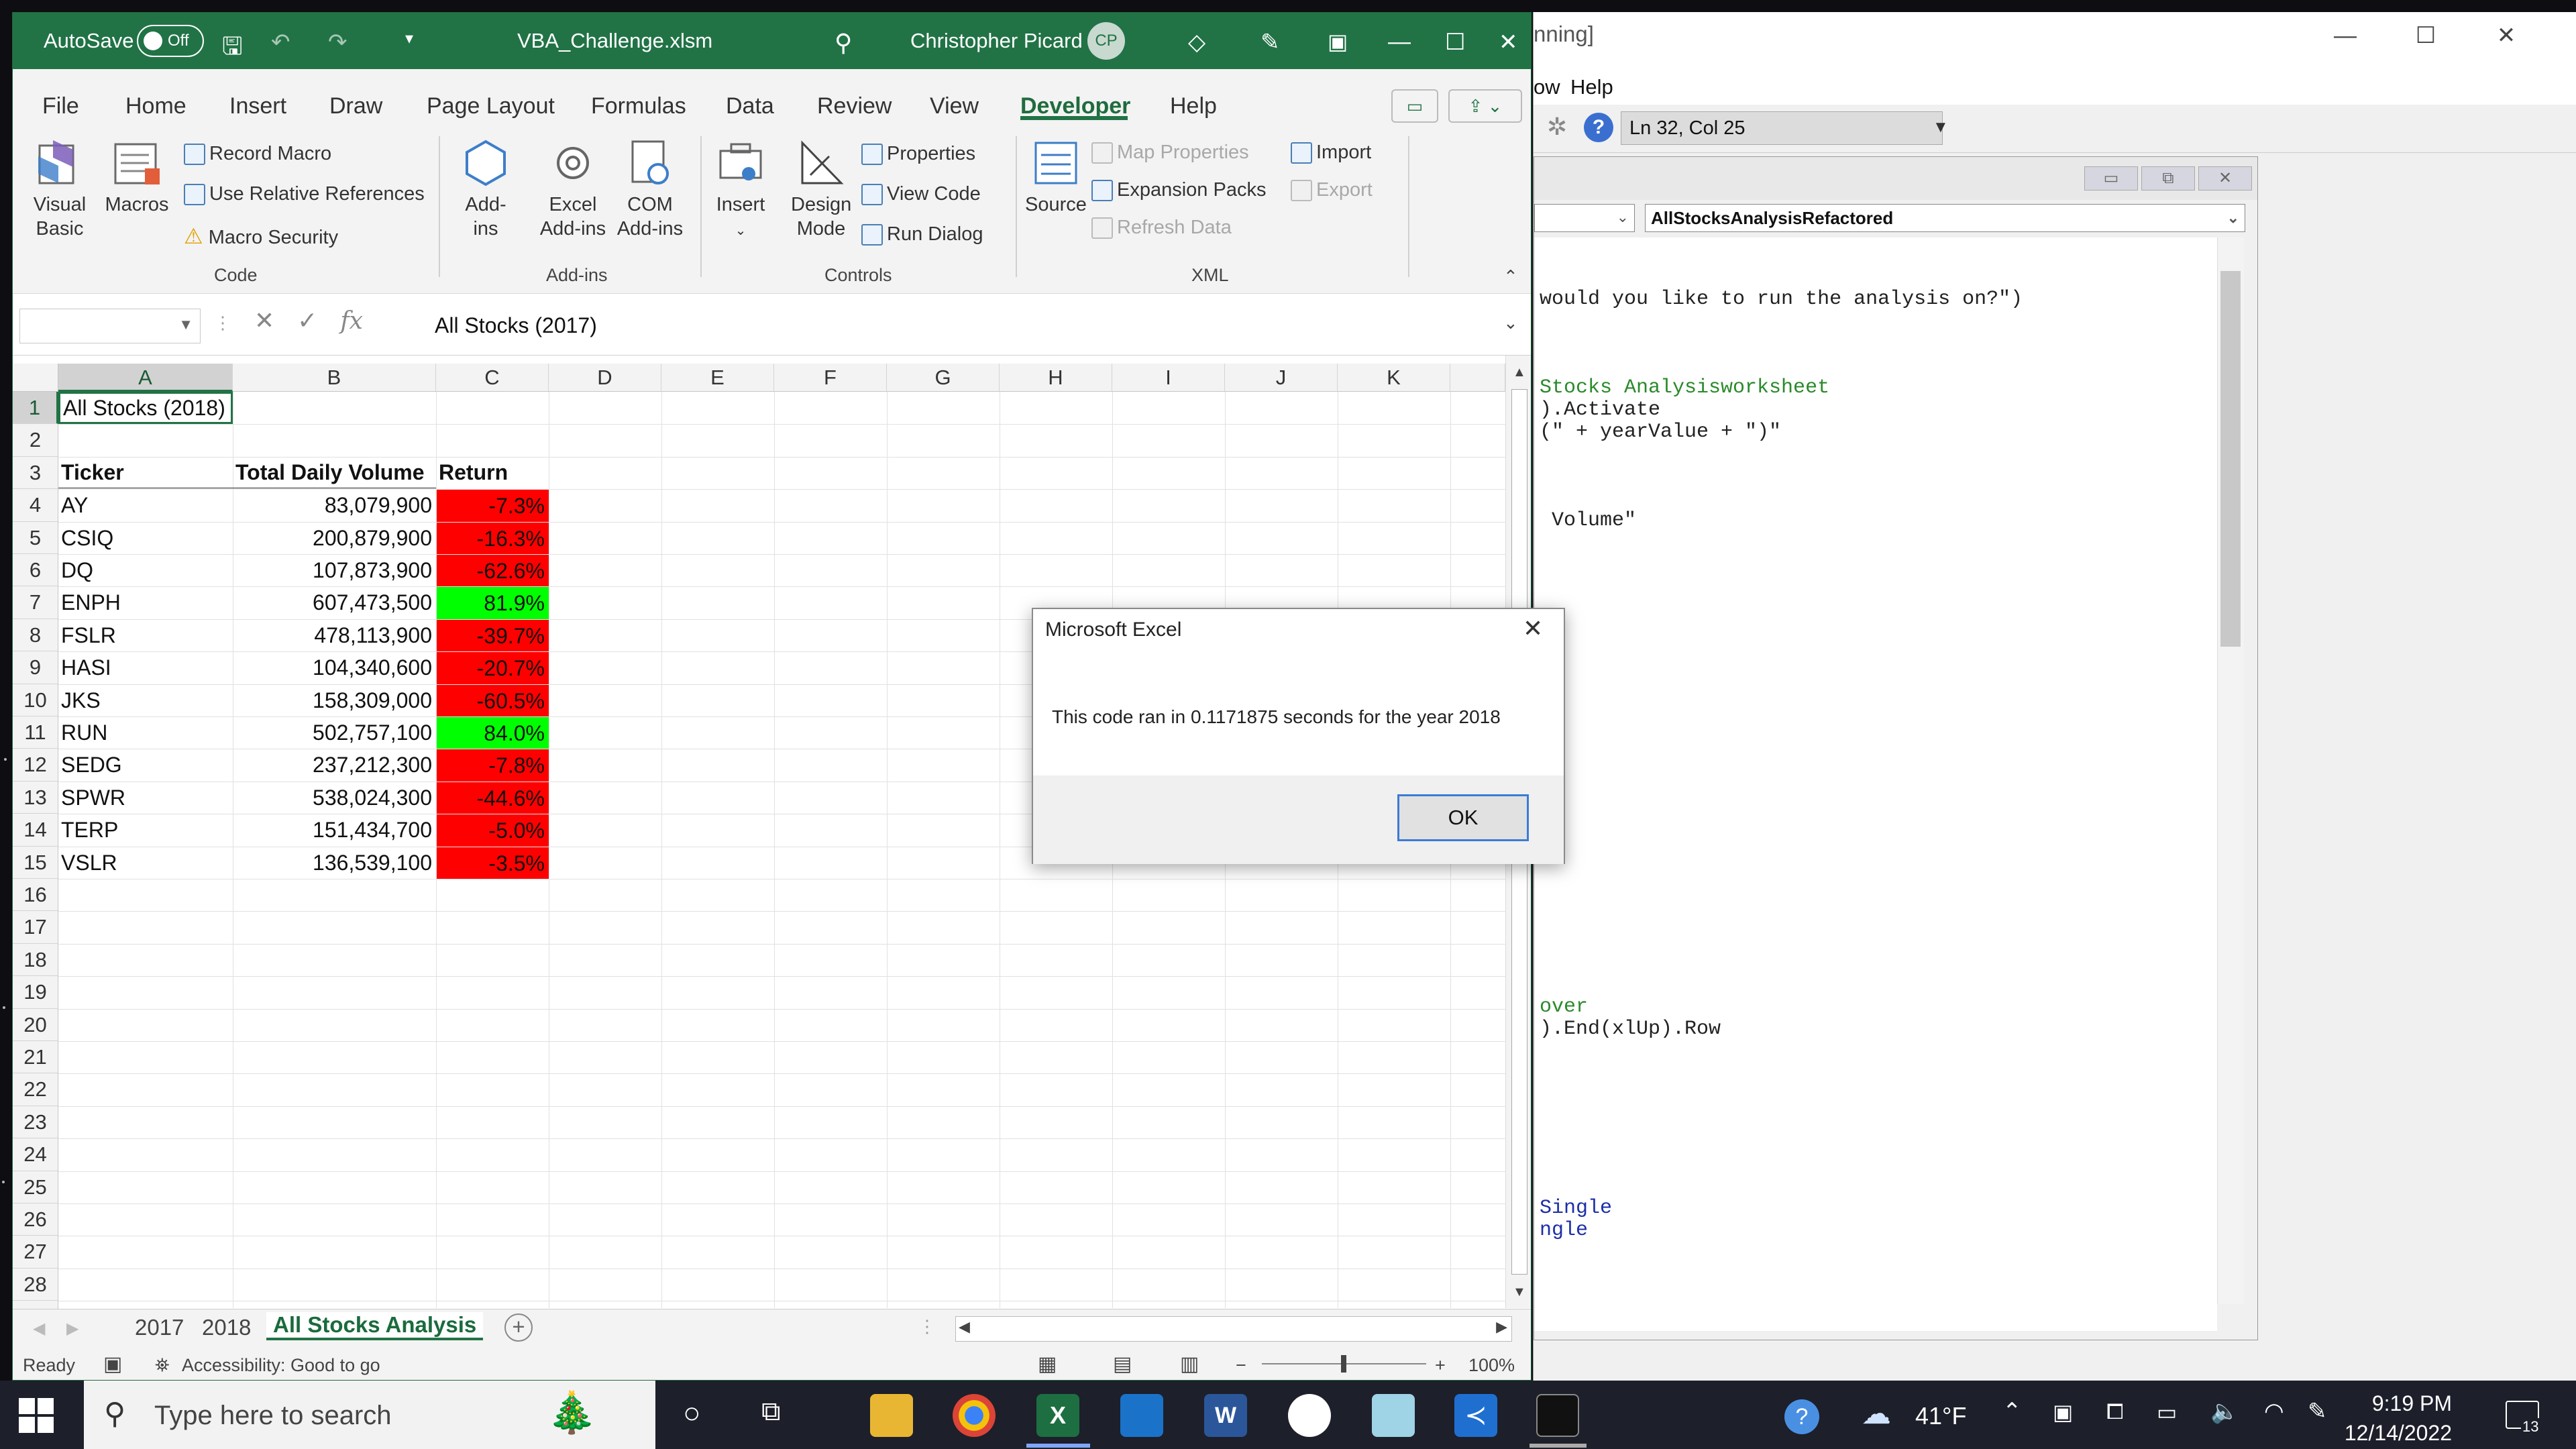  Describe the element at coordinates (334, 830) in the screenshot. I see `cell-volume: 151,434,700` at that location.